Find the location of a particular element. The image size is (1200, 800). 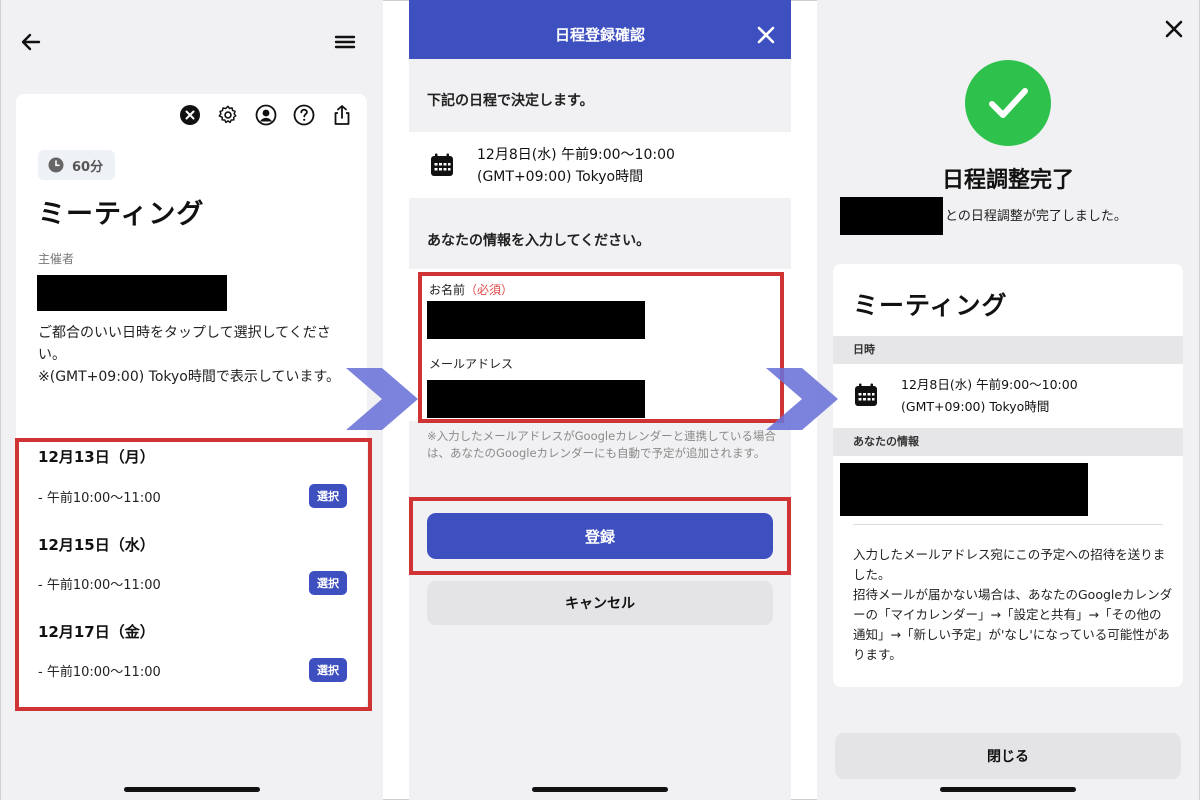

user-circle-icon is located at coordinates (266, 115).